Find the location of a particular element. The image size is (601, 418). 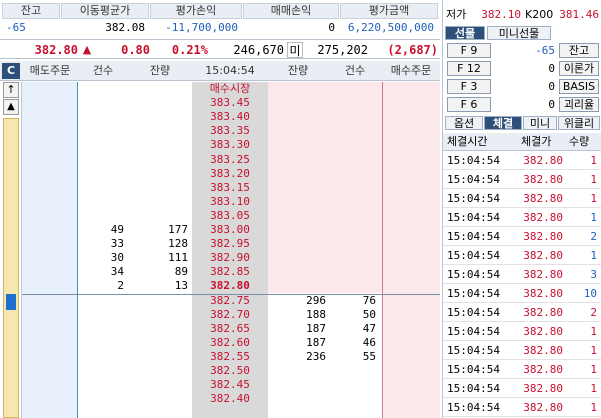

header-bid-qty: 잔량 is located at coordinates (298, 70).